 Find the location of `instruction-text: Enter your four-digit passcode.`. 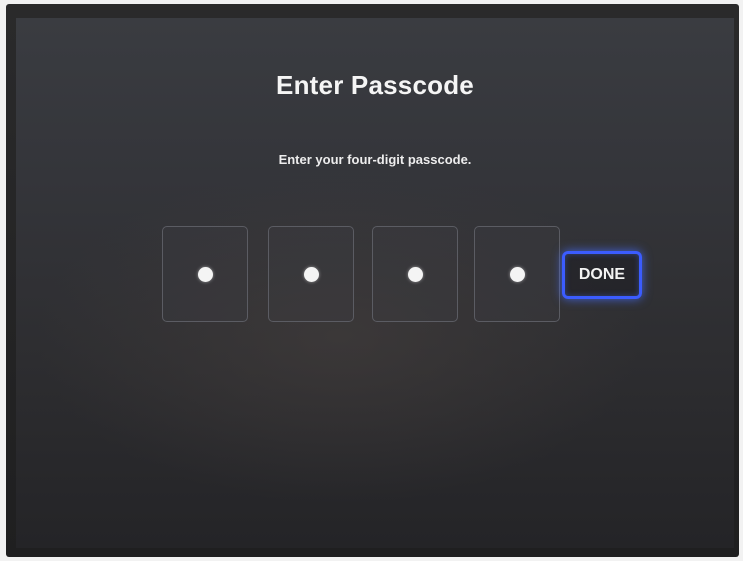

instruction-text: Enter your four-digit passcode. is located at coordinates (375, 159).